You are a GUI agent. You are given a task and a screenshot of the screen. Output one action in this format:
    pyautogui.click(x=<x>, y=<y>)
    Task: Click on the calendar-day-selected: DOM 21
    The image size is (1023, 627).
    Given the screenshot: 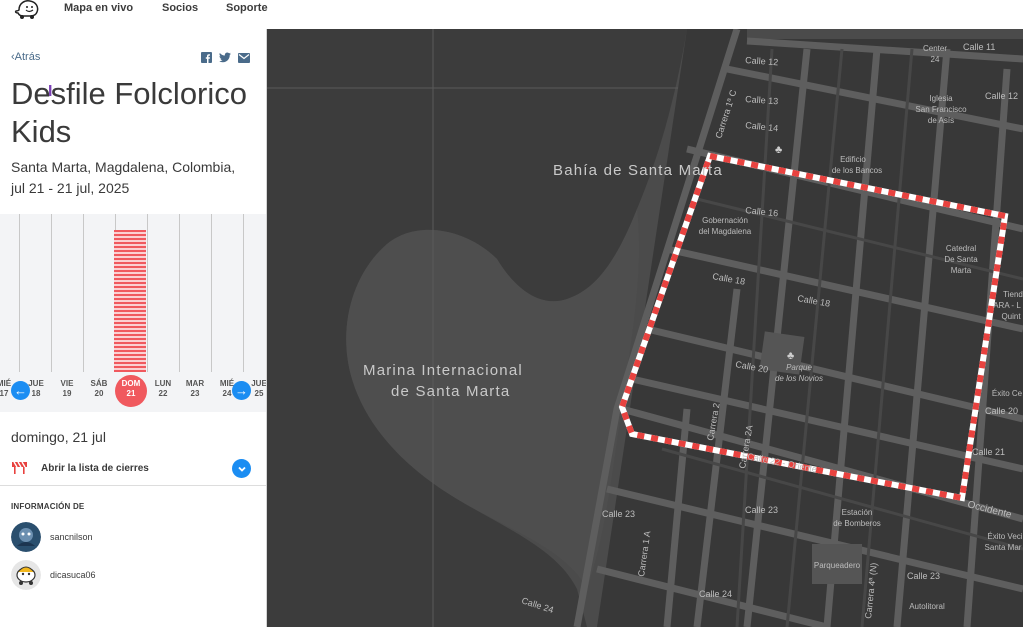 What is the action you would take?
    pyautogui.click(x=131, y=389)
    